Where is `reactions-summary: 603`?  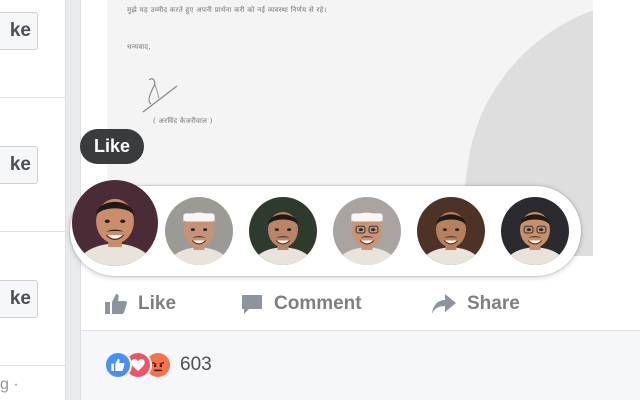 reactions-summary: 603 is located at coordinates (158, 365).